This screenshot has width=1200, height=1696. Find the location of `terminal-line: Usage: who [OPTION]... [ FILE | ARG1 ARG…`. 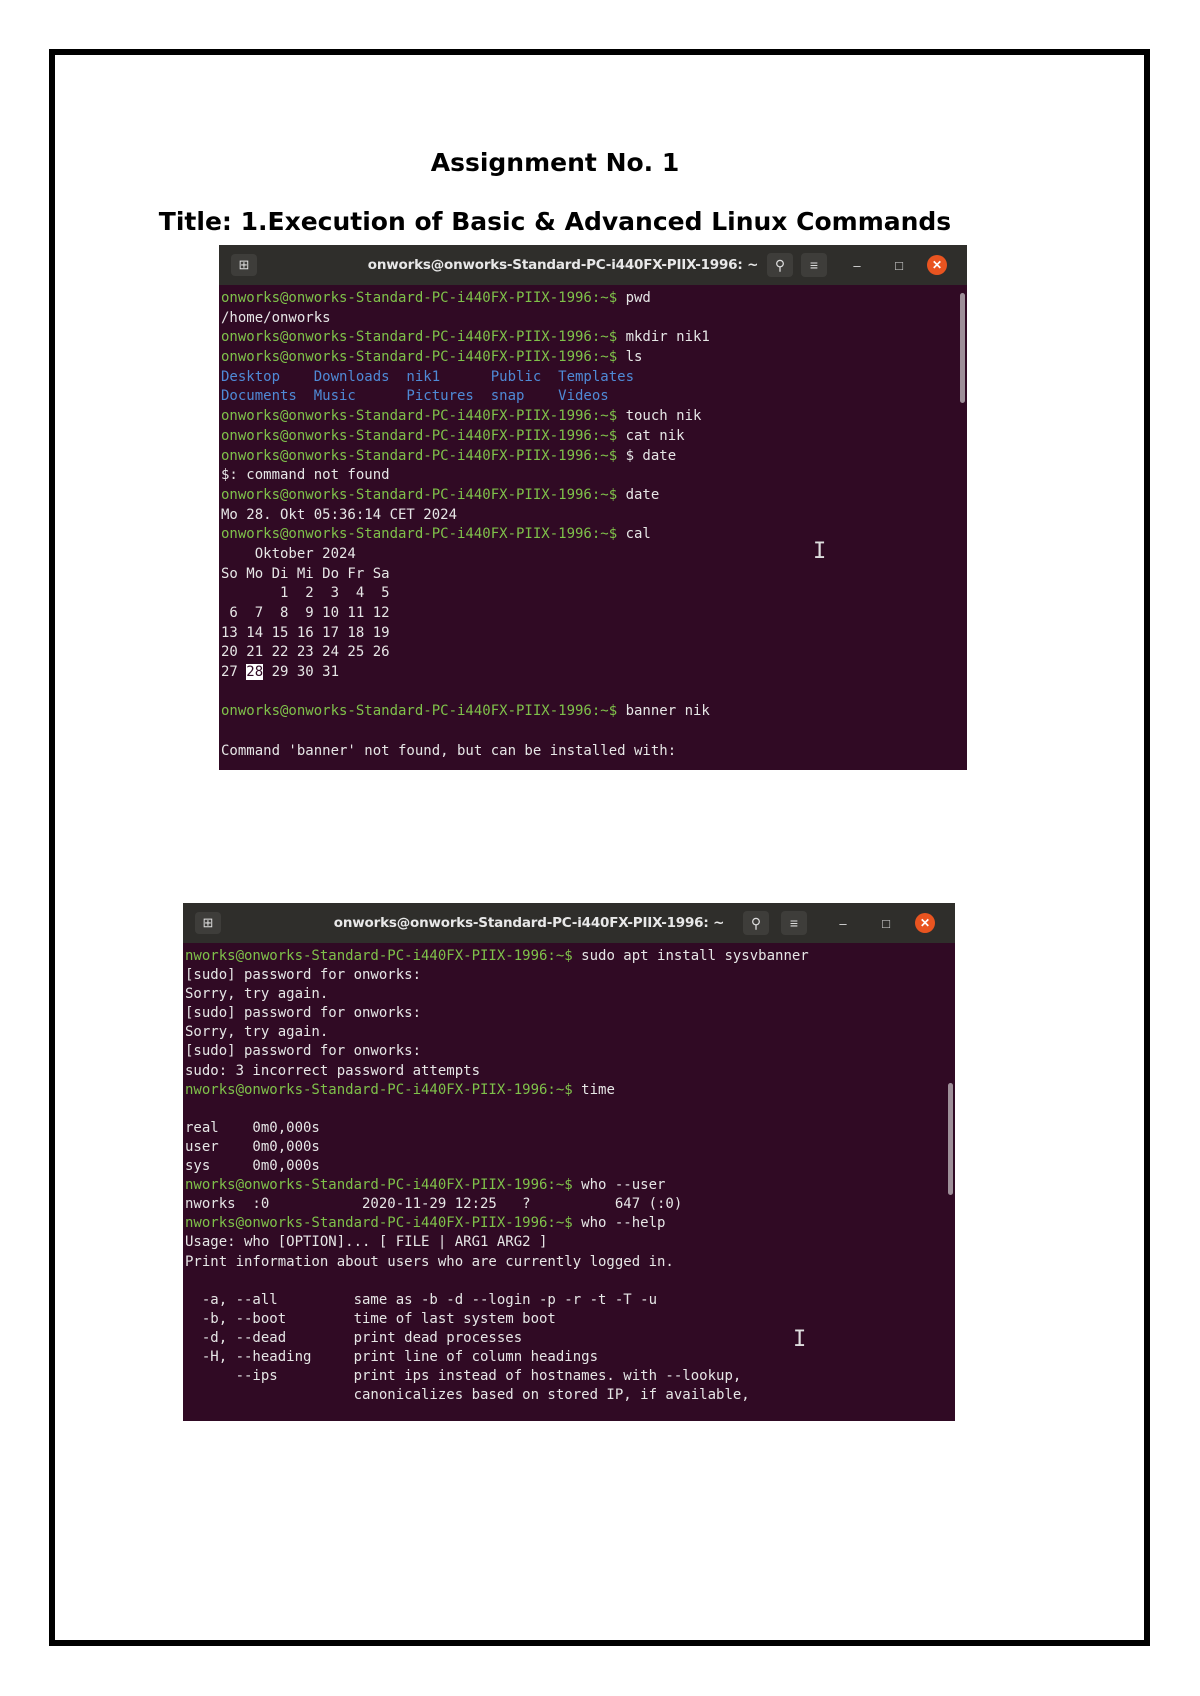

terminal-line: Usage: who [OPTION]... [ FILE | ARG1 ARG… is located at coordinates (570, 1242).